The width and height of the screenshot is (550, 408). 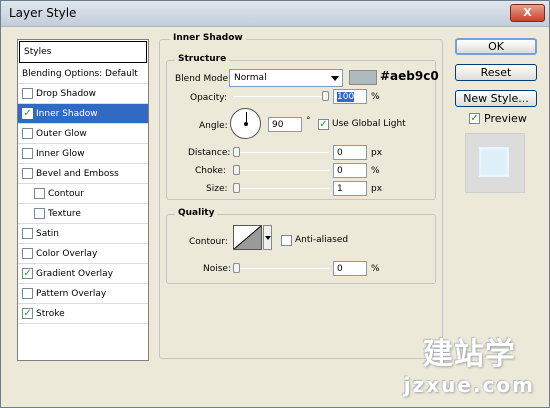 I want to click on watermark-logo-text: 建站学, so click(x=469, y=354).